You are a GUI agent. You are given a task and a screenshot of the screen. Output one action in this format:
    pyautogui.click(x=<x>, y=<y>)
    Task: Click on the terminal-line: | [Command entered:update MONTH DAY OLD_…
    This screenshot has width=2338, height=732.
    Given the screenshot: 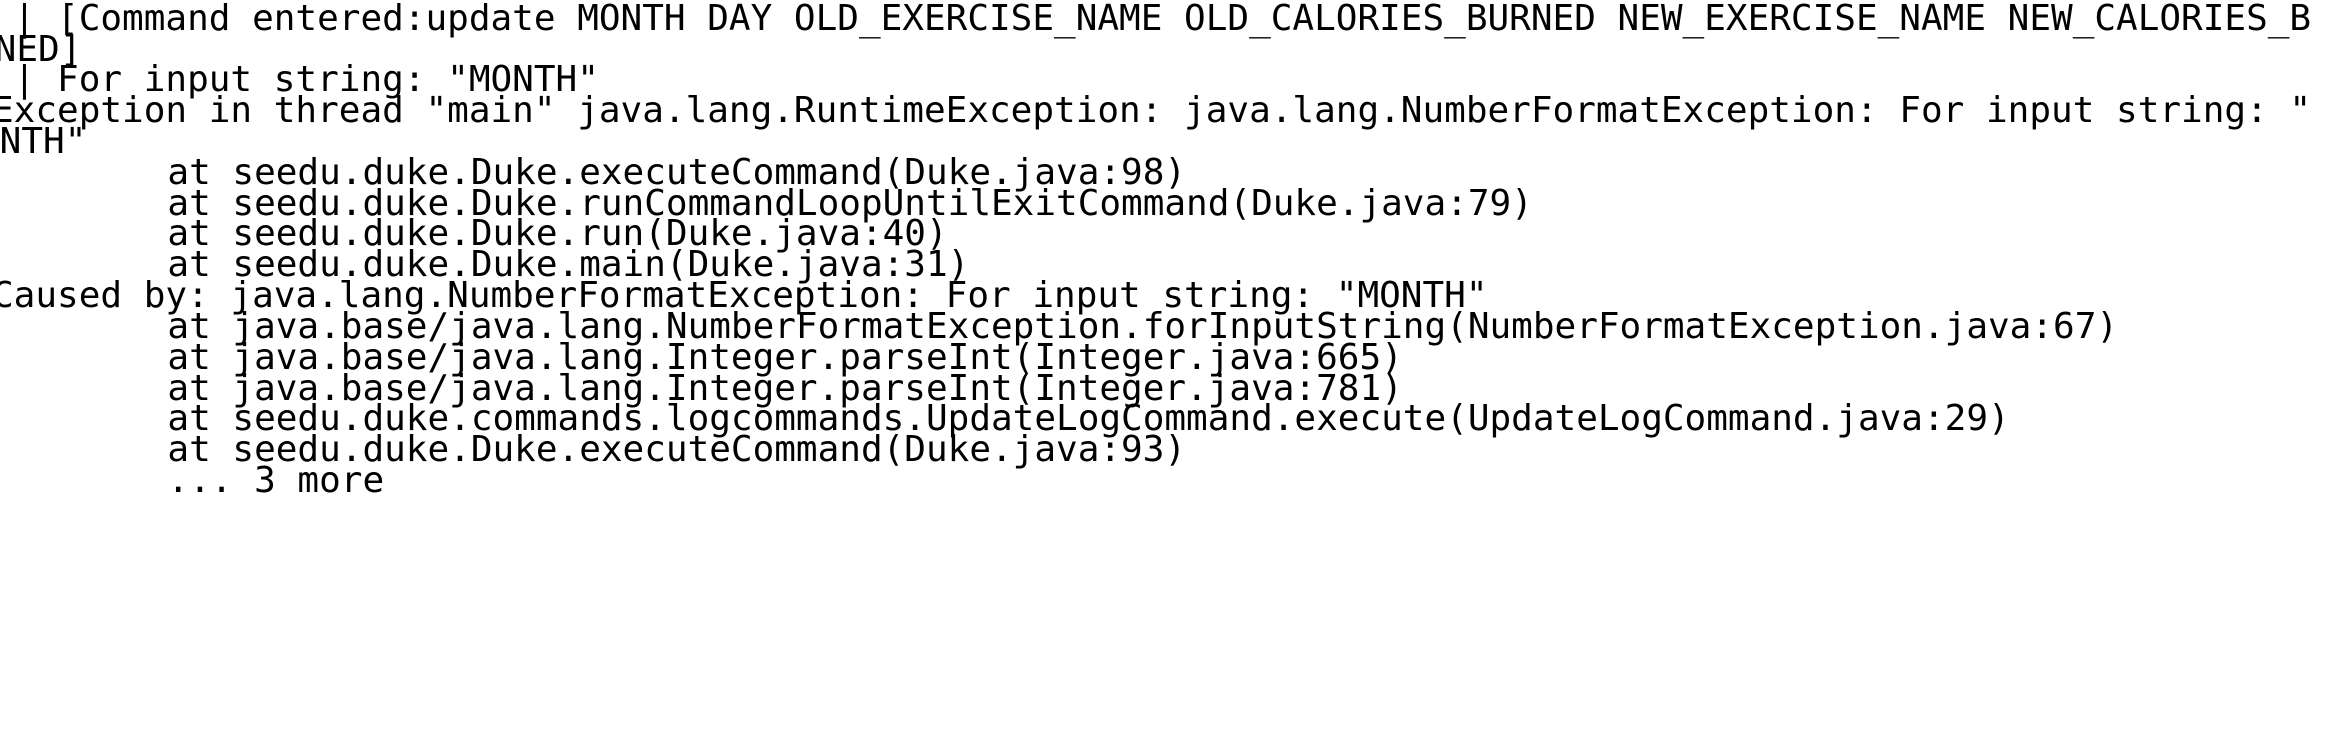 What is the action you would take?
    pyautogui.click(x=1156, y=19)
    